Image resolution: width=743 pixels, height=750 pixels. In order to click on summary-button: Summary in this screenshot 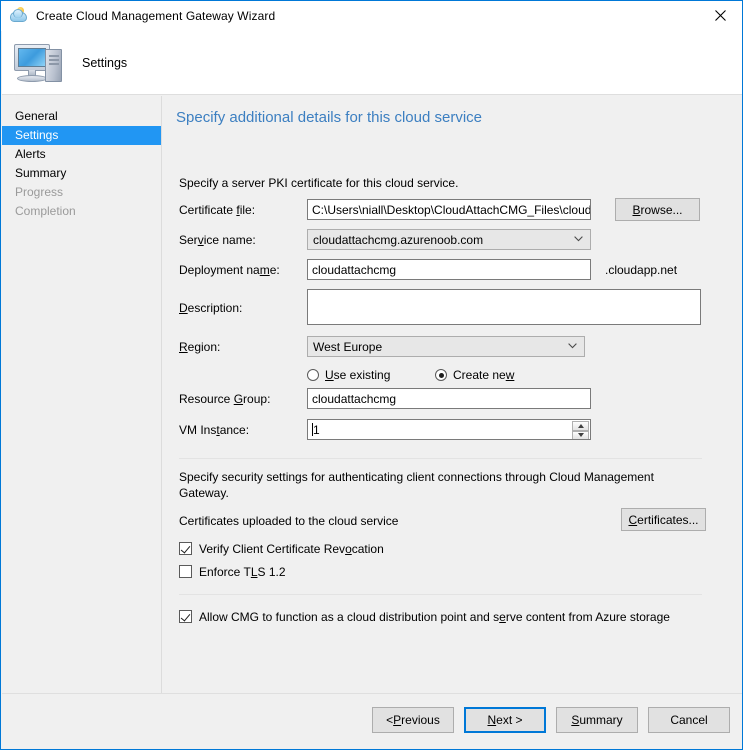, I will do `click(597, 720)`.